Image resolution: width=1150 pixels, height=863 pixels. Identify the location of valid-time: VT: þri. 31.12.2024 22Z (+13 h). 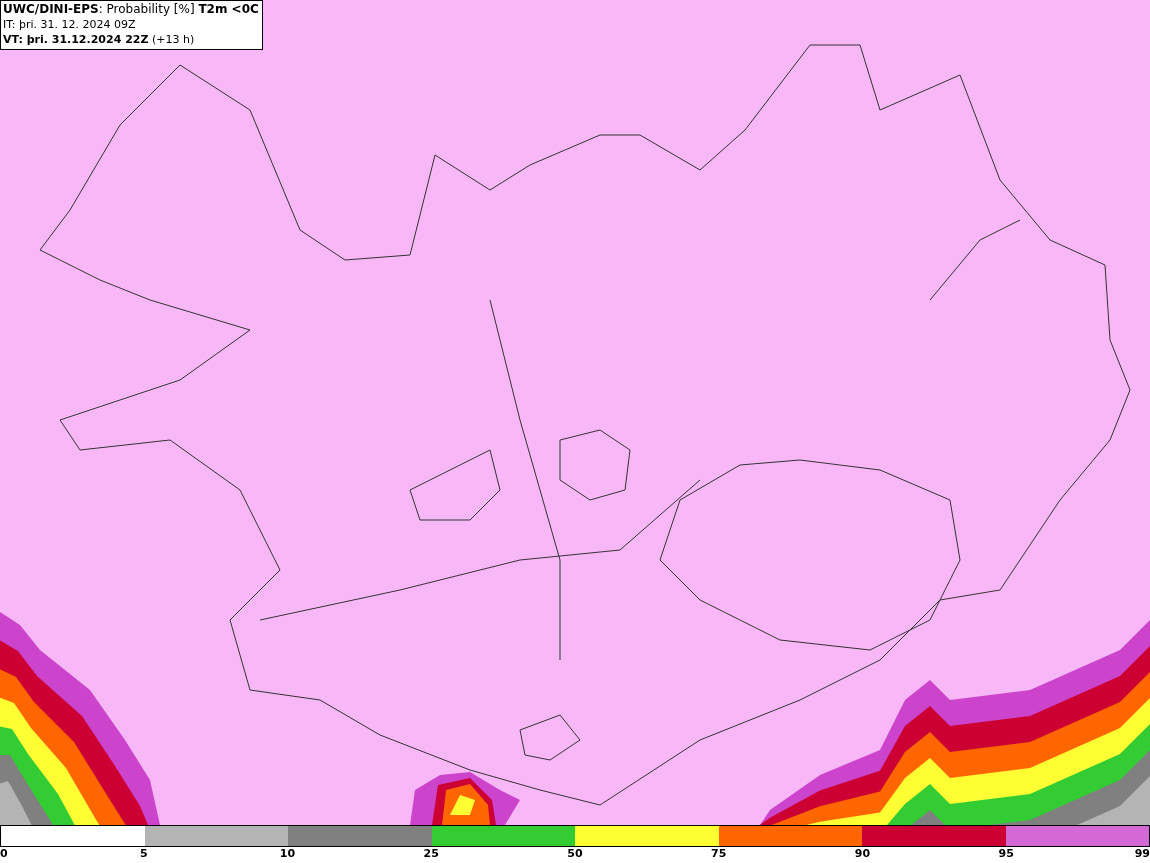
(99, 39).